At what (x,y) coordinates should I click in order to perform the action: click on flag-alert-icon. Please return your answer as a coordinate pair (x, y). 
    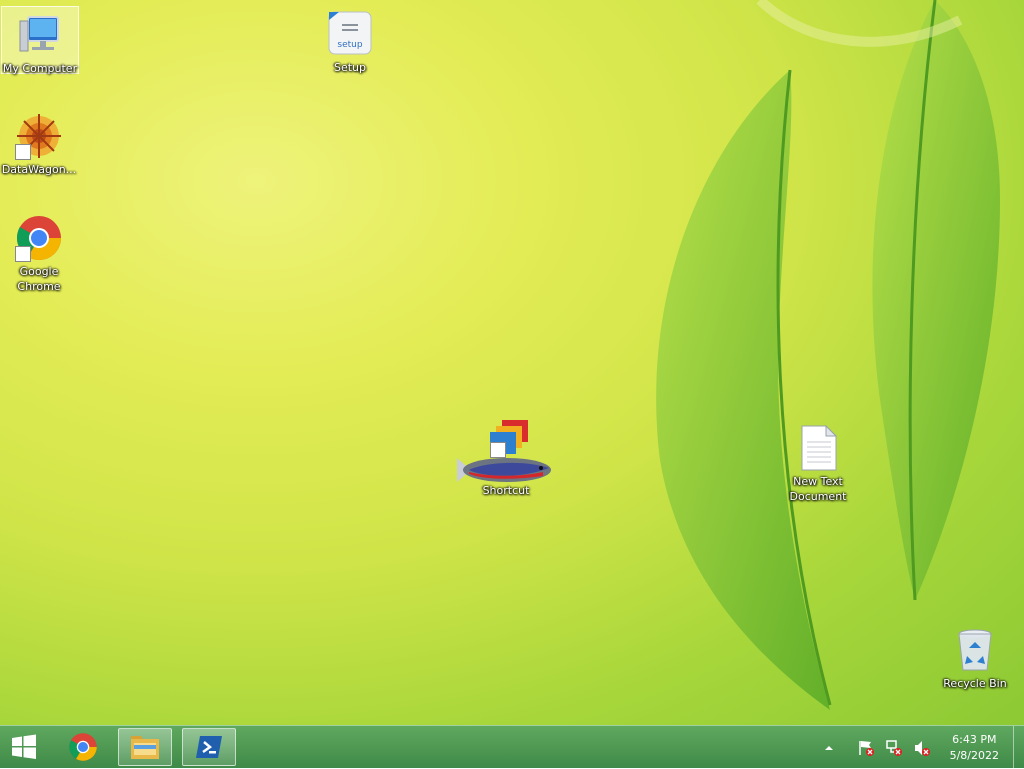
    Looking at the image, I should click on (866, 748).